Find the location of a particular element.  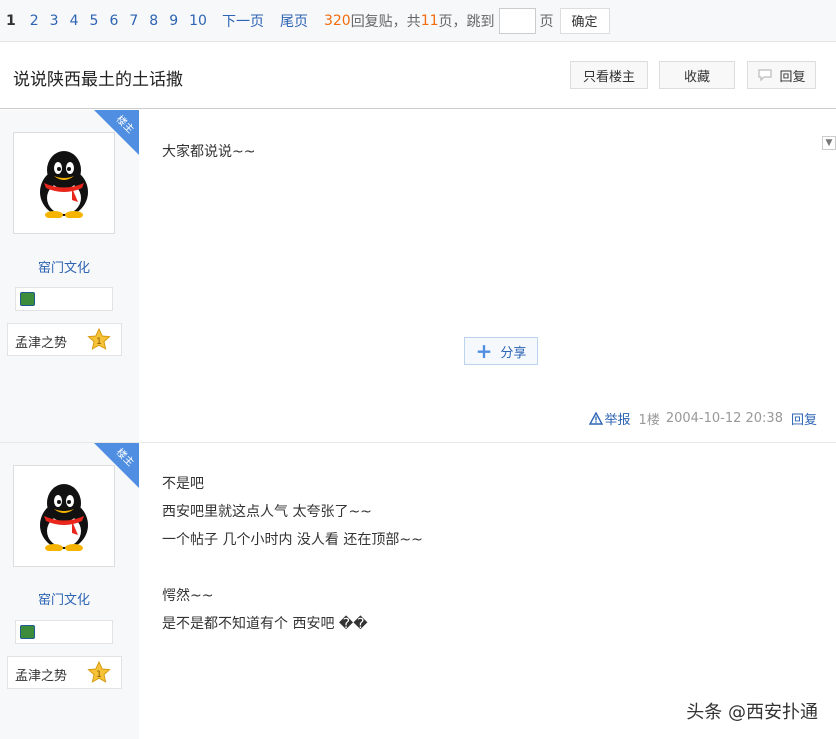

pager-page-5: 5 is located at coordinates (94, 21).